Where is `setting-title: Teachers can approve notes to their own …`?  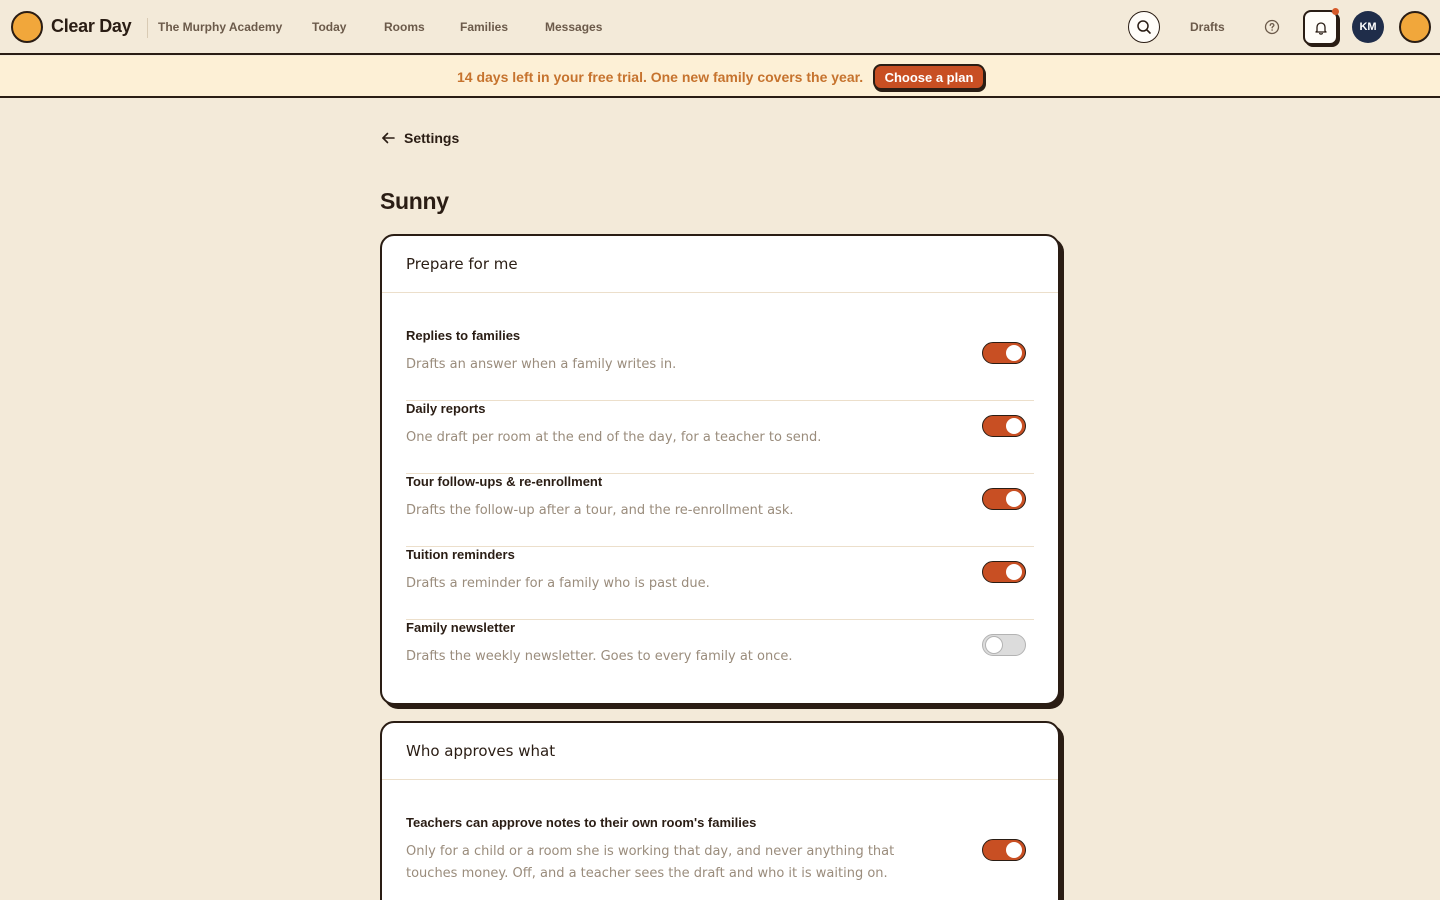 setting-title: Teachers can approve notes to their own … is located at coordinates (581, 822).